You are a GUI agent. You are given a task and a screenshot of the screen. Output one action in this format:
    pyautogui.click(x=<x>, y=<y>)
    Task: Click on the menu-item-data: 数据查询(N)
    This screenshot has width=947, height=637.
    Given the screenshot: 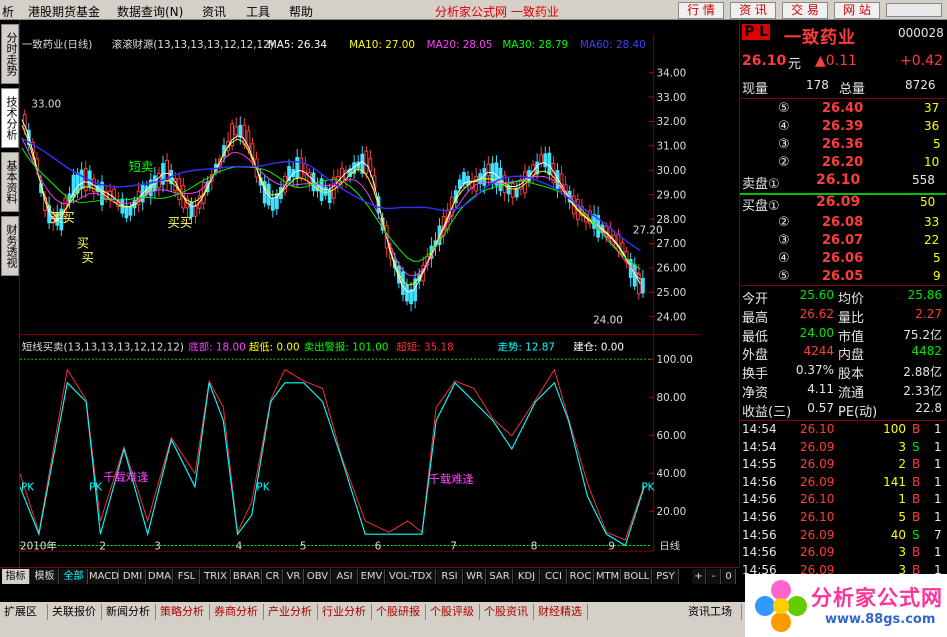 What is the action you would take?
    pyautogui.click(x=150, y=11)
    